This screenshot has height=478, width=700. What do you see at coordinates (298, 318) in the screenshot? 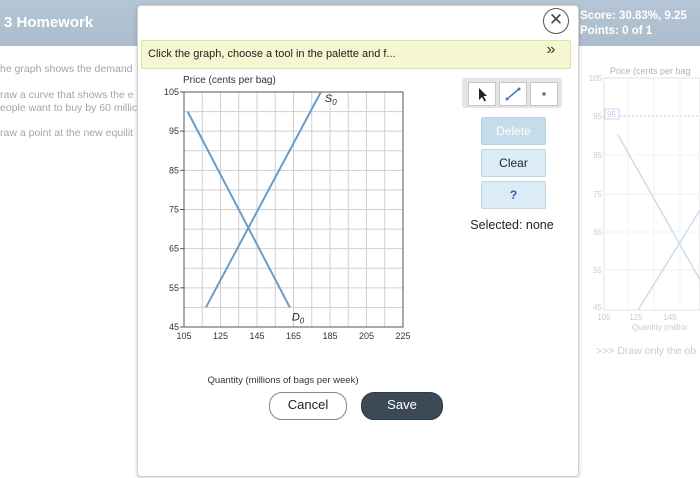
I see `series-label-d0: D0` at bounding box center [298, 318].